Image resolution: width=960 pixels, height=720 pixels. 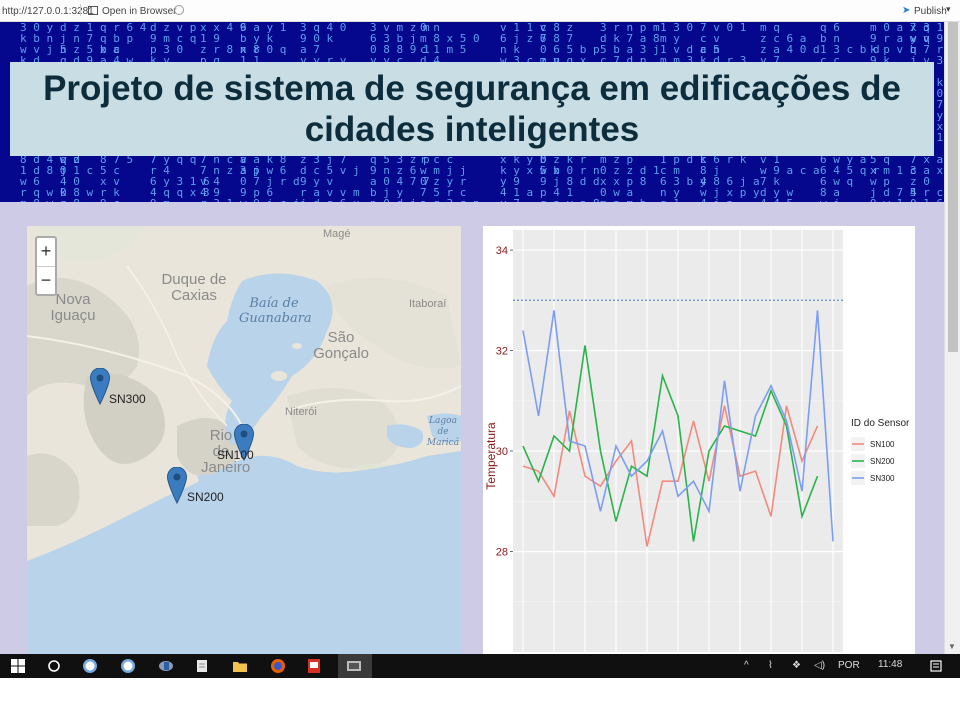 I want to click on chevron-up-icon: ^, so click(x=746, y=665).